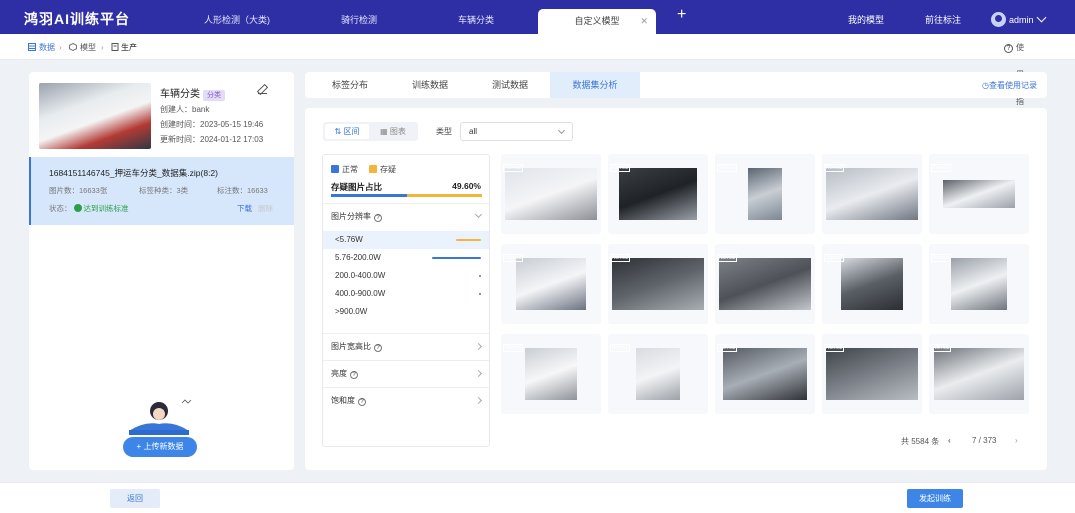  What do you see at coordinates (265, 208) in the screenshot?
I see `delete-link: 删除` at bounding box center [265, 208].